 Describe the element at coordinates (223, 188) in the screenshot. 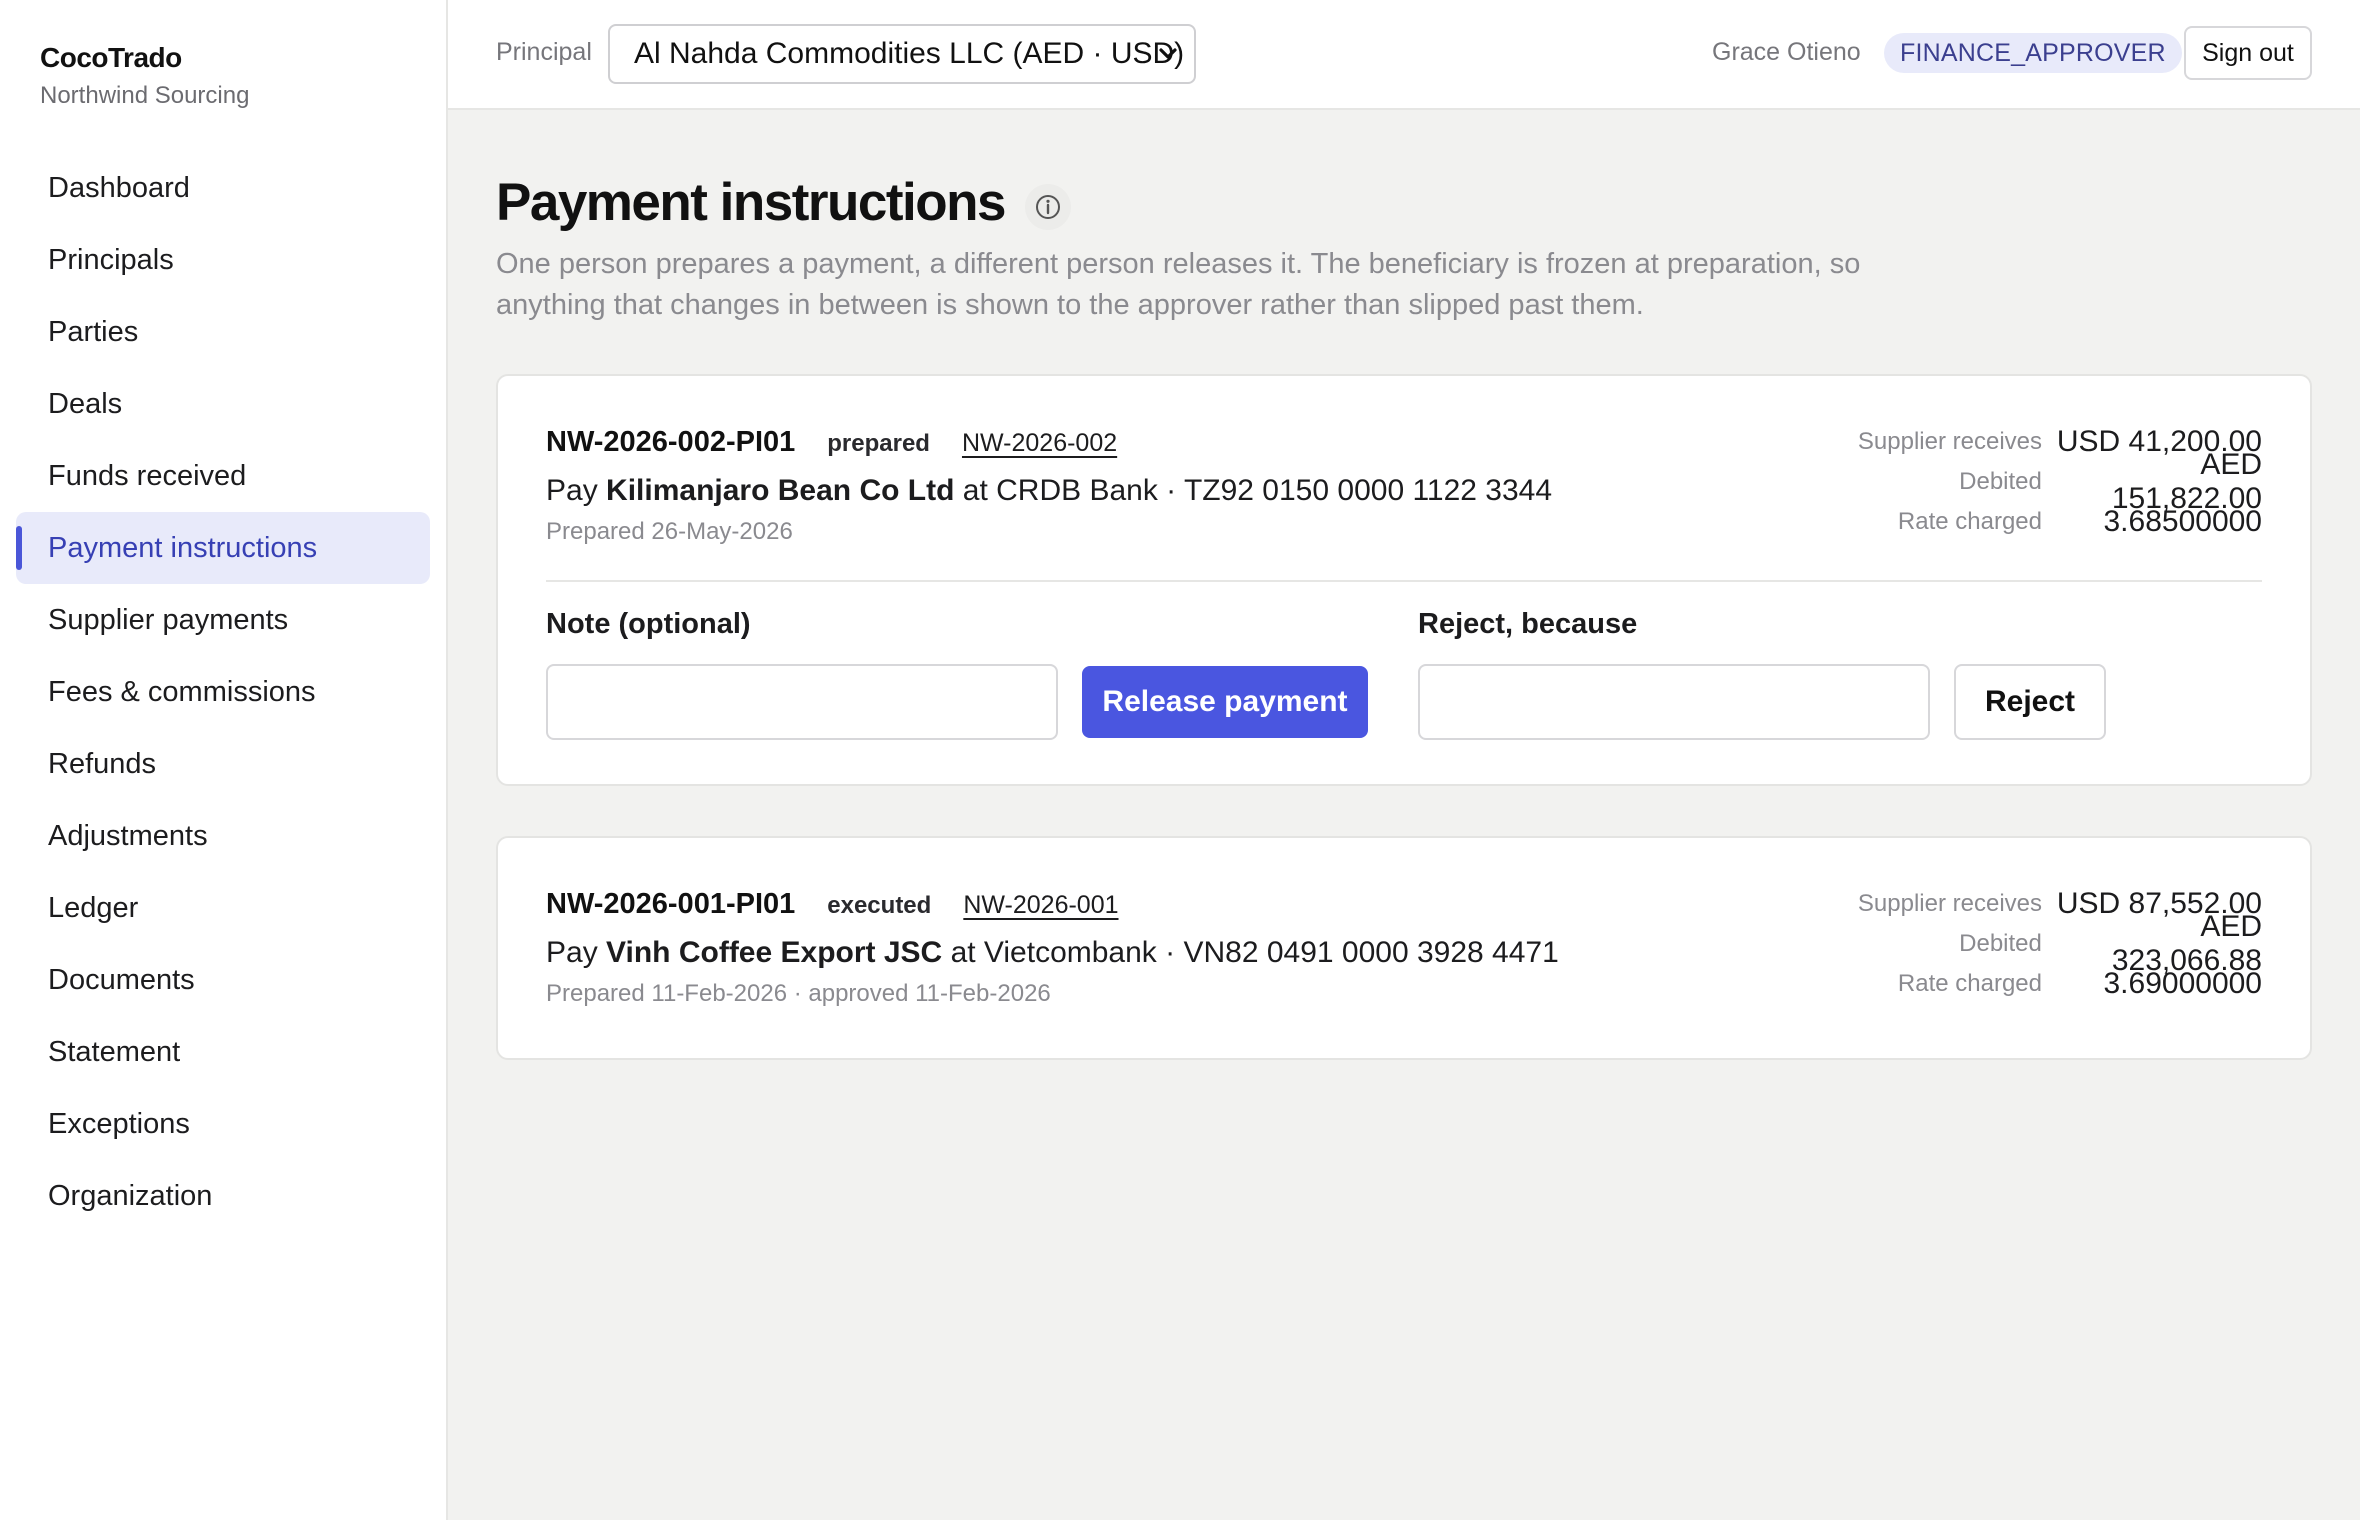

I see `sidebar-item-dashboard: Dashboard` at that location.